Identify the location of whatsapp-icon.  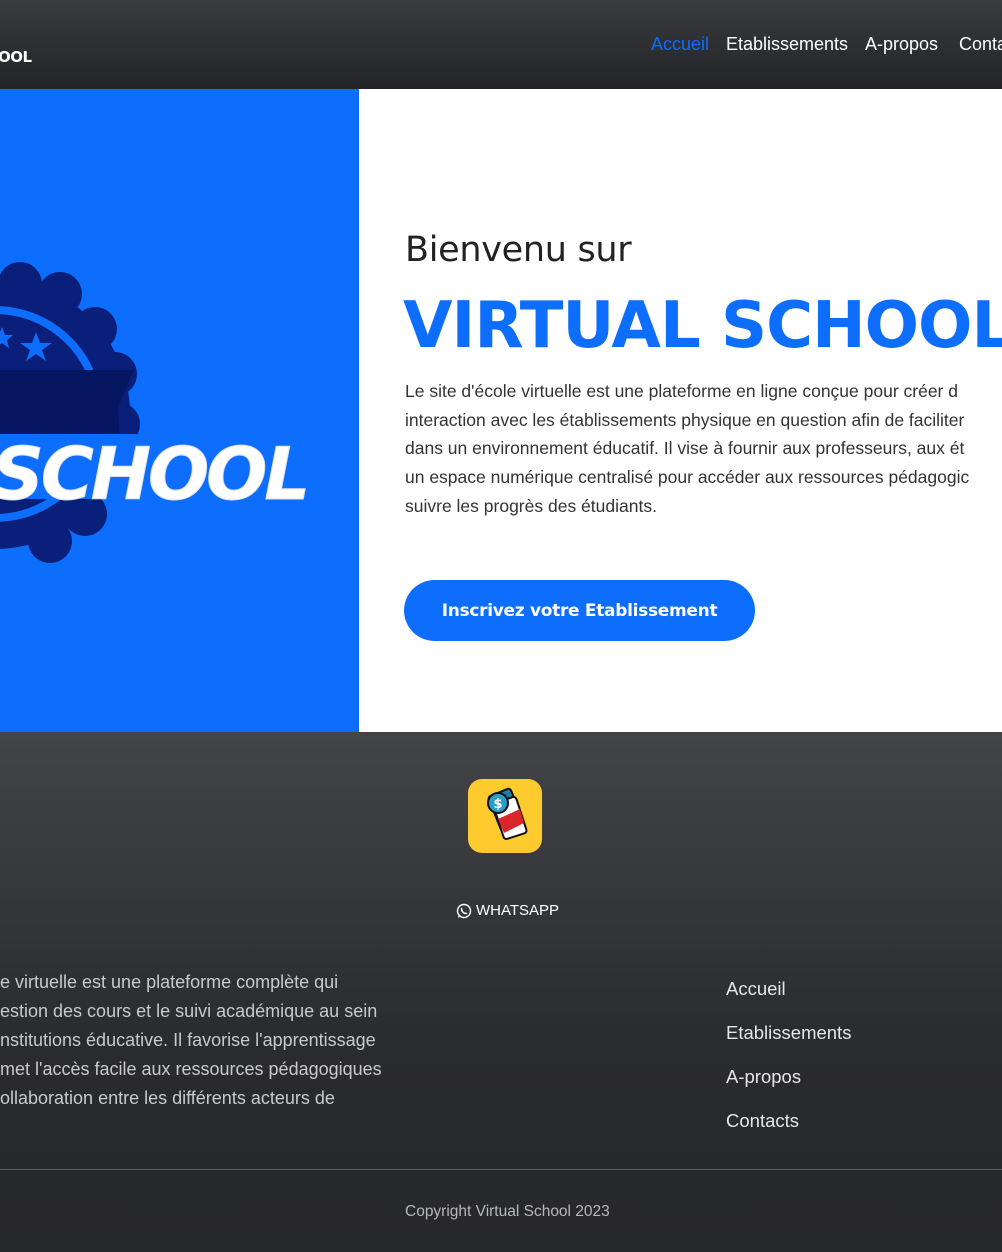
(464, 910).